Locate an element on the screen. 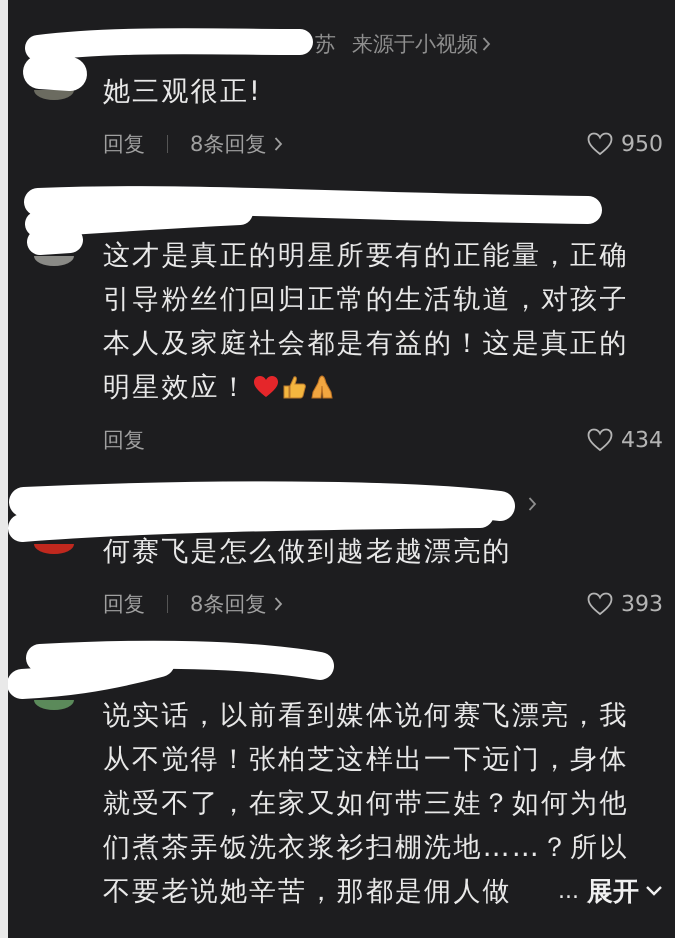 This screenshot has width=675, height=938. comment-text: 这才是真正的明星所要有的正能量，正确 is located at coordinates (366, 256).